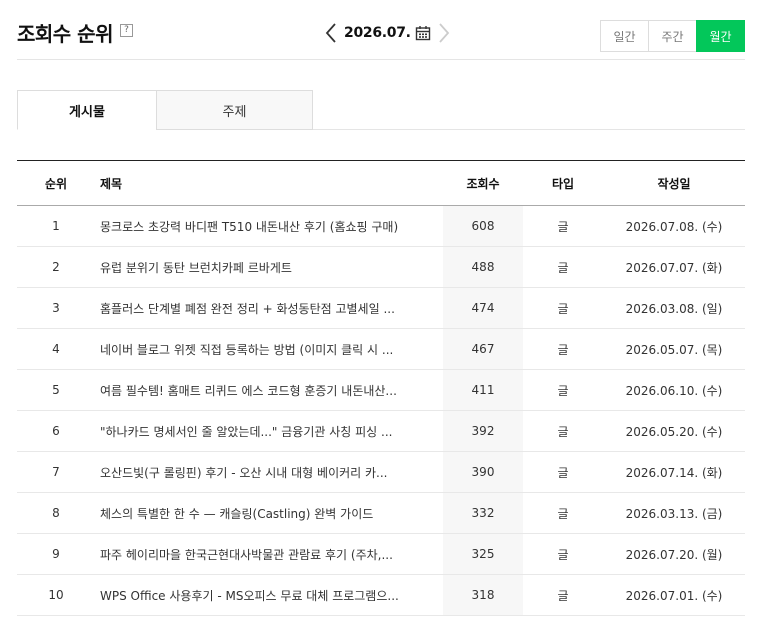 This screenshot has height=618, width=760. What do you see at coordinates (56, 390) in the screenshot?
I see `rank-cell: 5` at bounding box center [56, 390].